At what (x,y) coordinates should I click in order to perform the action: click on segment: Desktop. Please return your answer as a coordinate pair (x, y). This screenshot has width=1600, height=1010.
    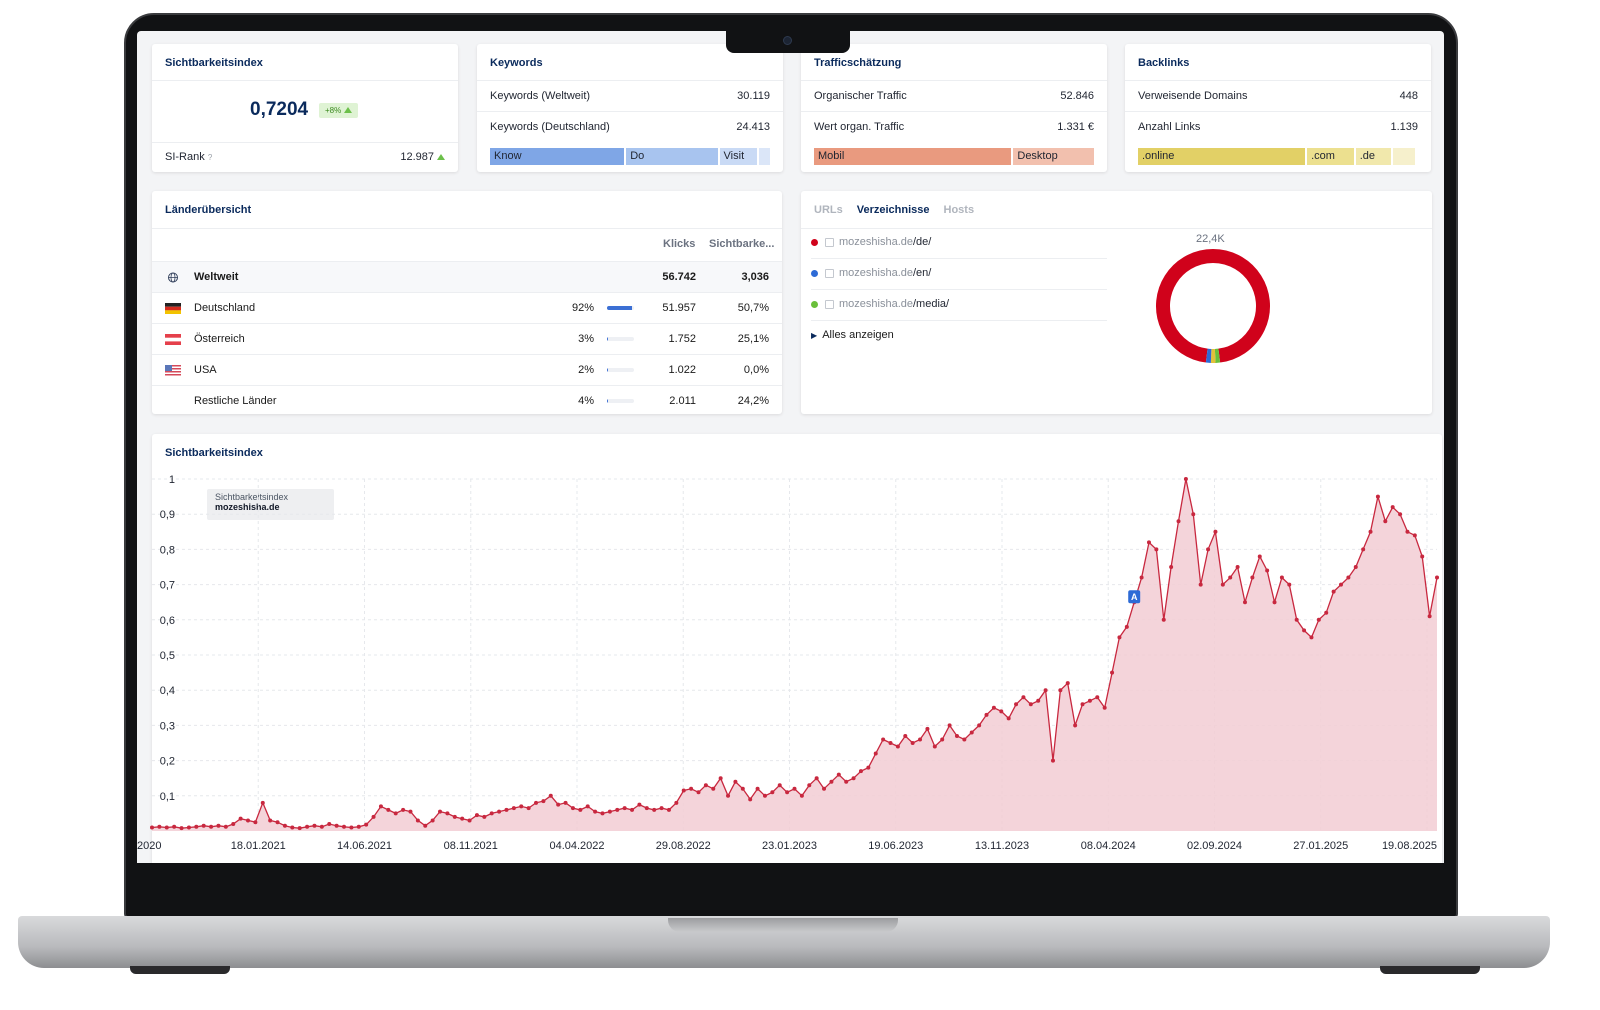
    Looking at the image, I should click on (1053, 156).